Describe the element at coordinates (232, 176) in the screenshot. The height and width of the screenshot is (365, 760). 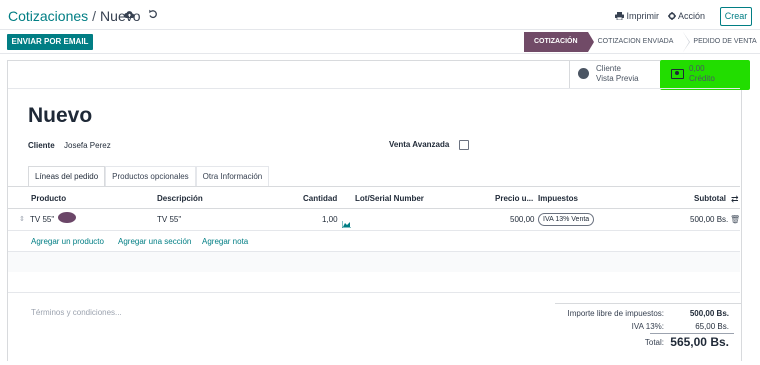
I see `tab-other-info: Otra Información` at that location.